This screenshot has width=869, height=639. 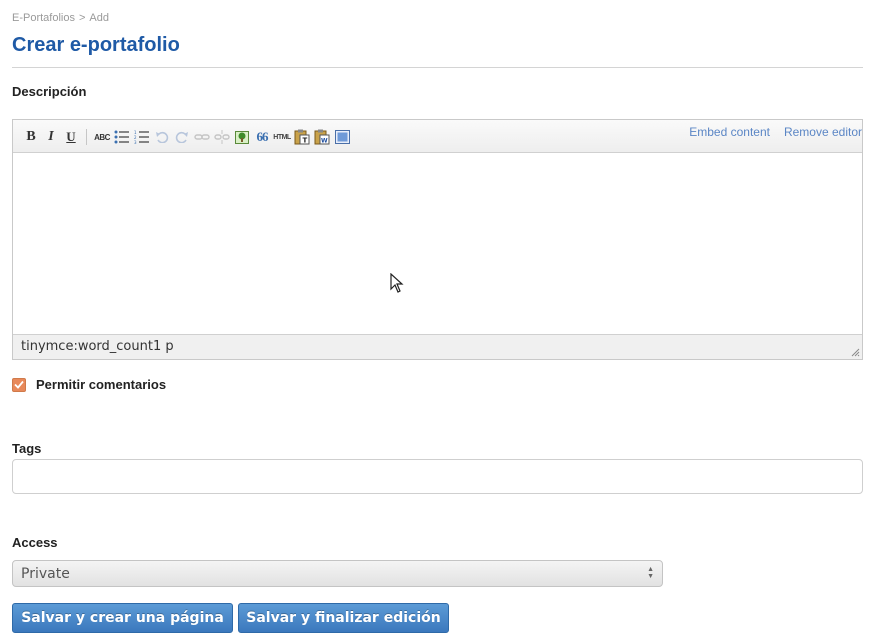 I want to click on redo-icon, so click(x=181, y=137).